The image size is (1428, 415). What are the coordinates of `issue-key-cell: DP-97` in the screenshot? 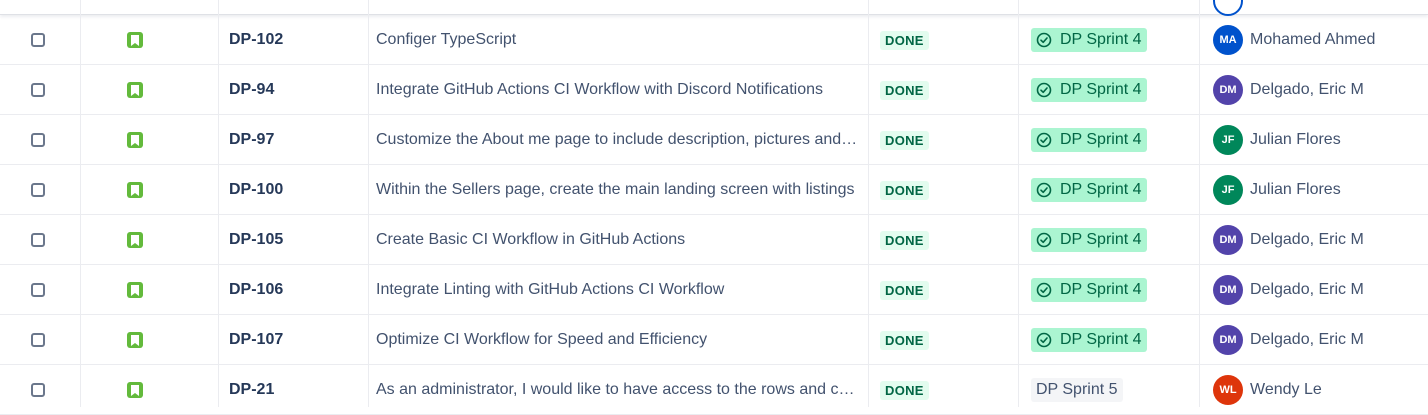 It's located at (251, 140).